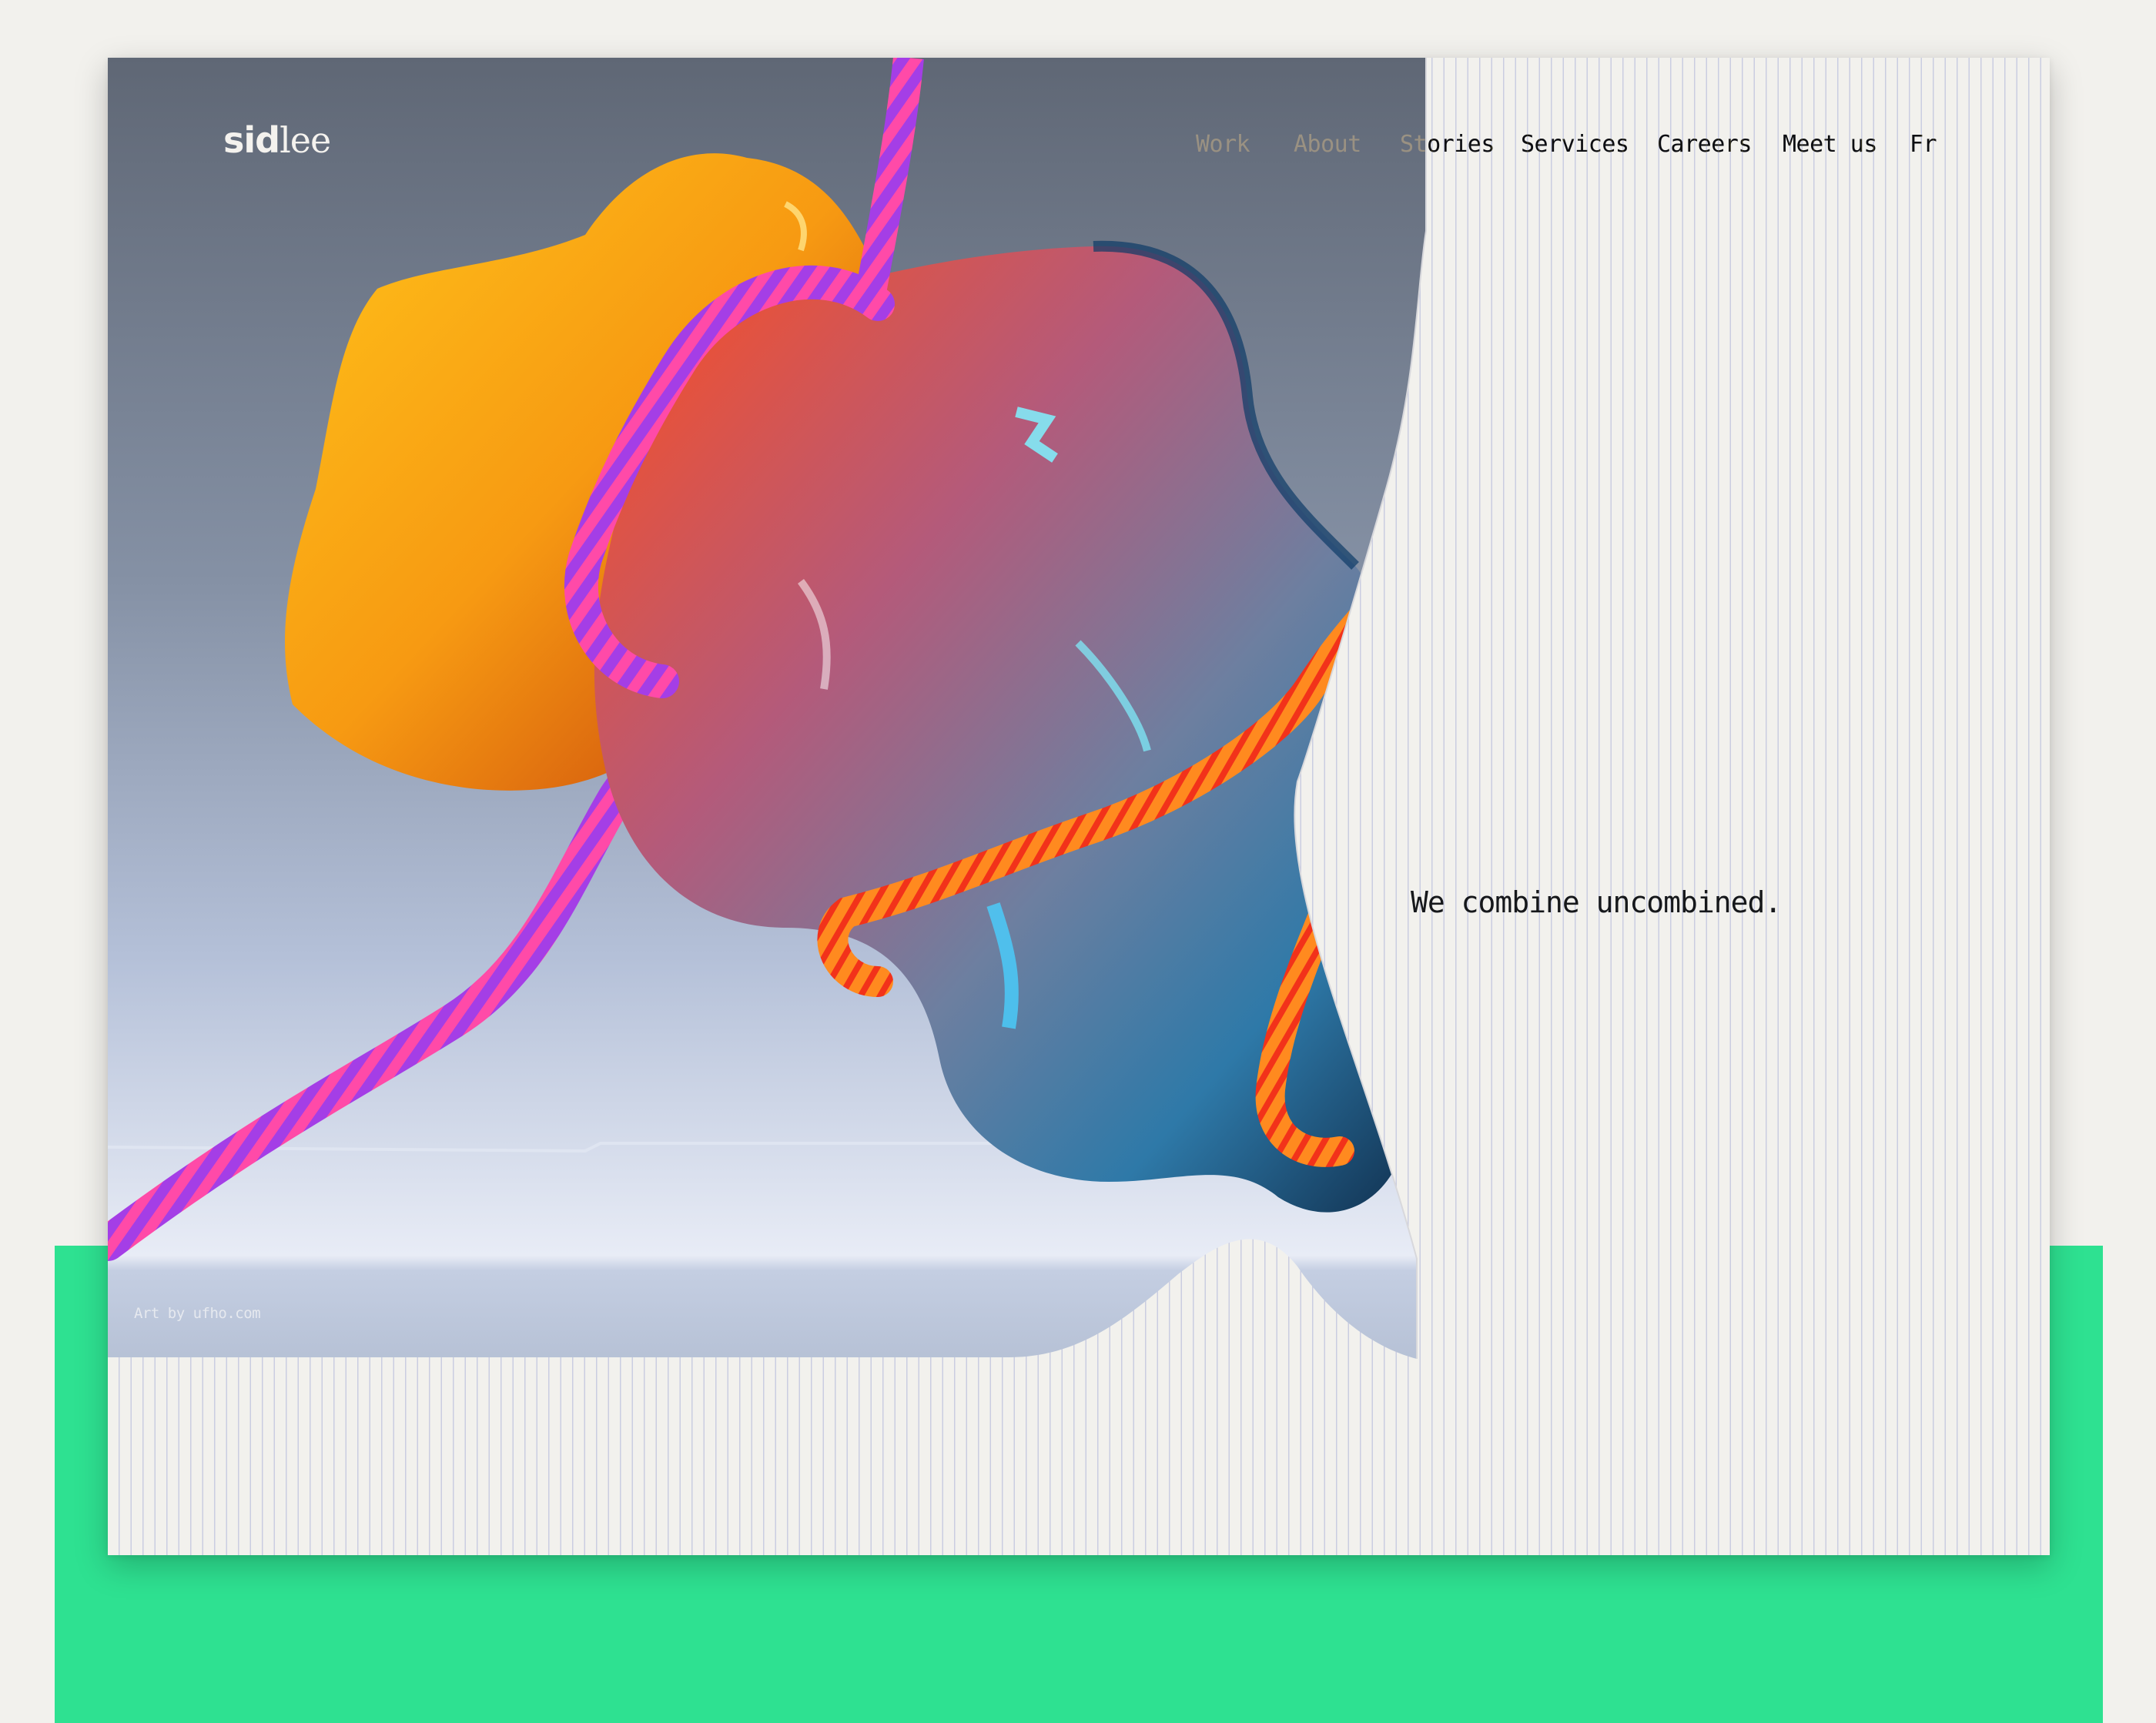 The height and width of the screenshot is (1723, 2156). What do you see at coordinates (1704, 144) in the screenshot?
I see `nav-careers: Careers` at bounding box center [1704, 144].